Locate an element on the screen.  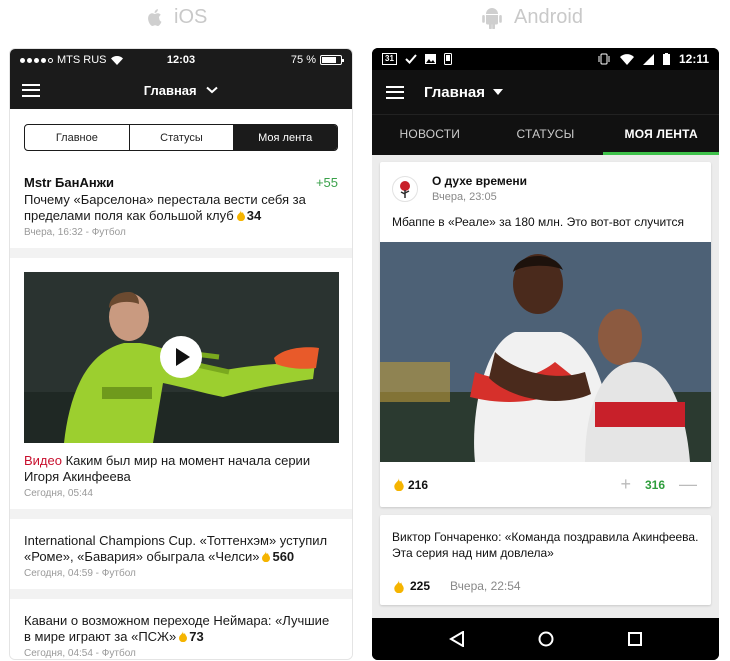
rose-icon is located at coordinates (405, 189).